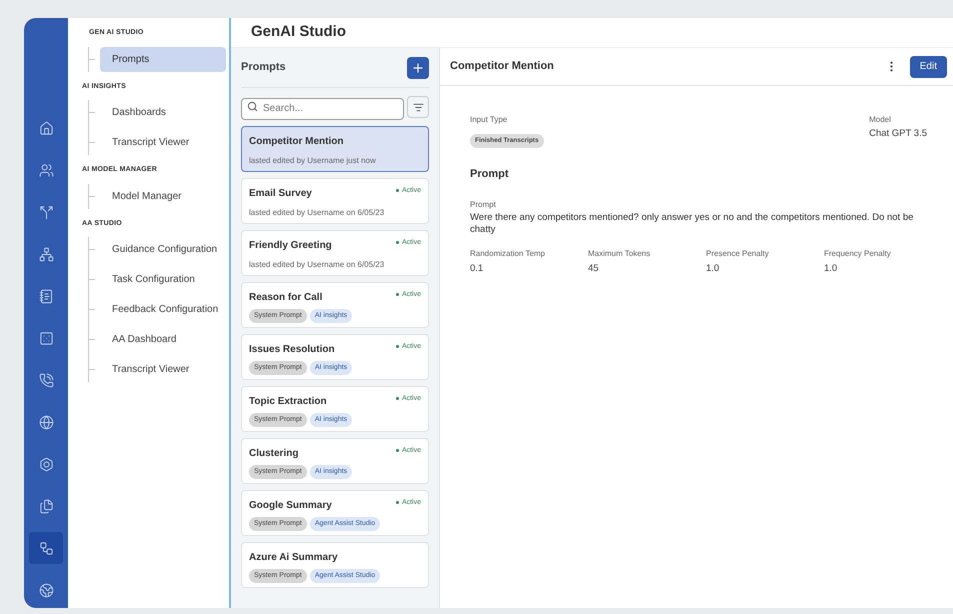 This screenshot has height=614, width=953. I want to click on field-value: 0.1, so click(477, 269).